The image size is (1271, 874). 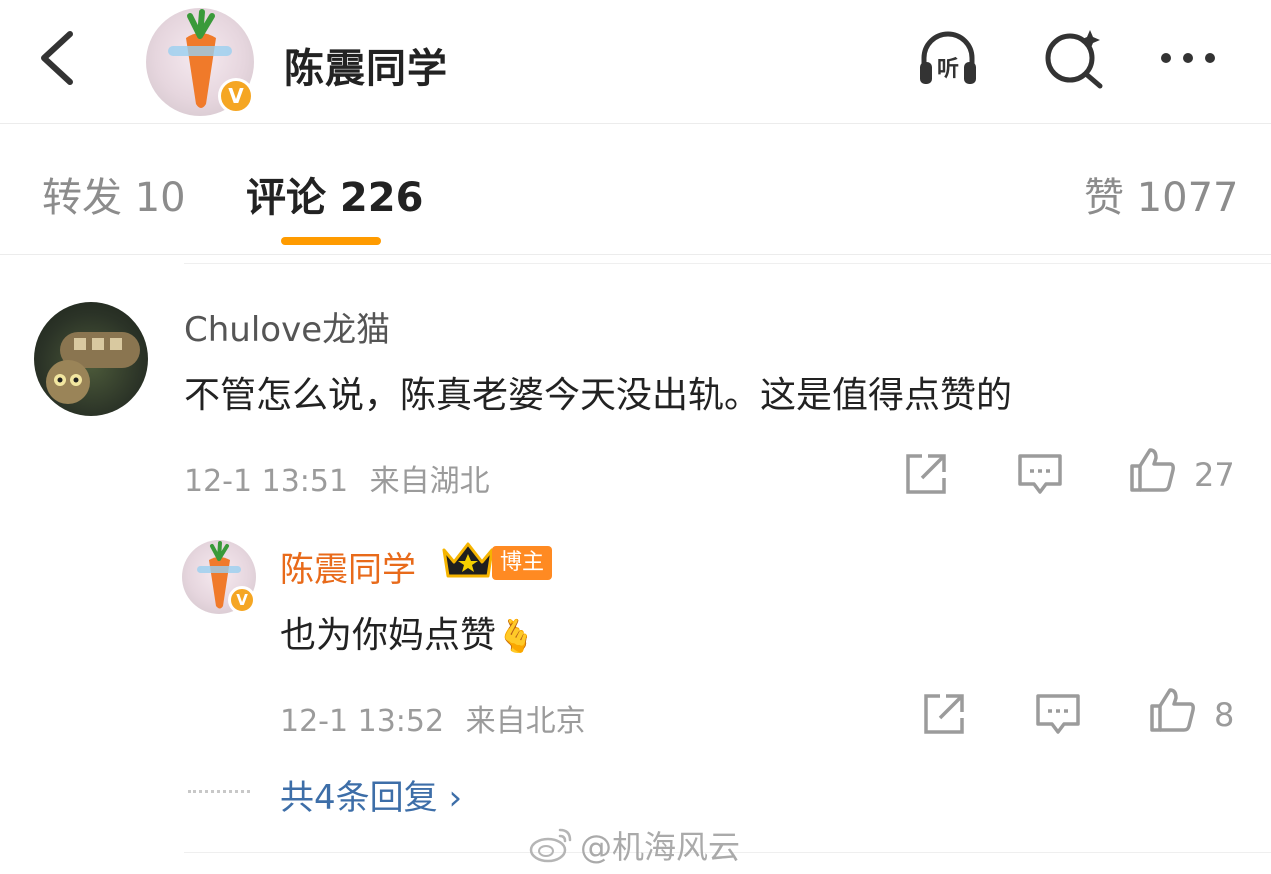 I want to click on reply-meta: 12-1 13:52 来自北京, so click(x=433, y=718).